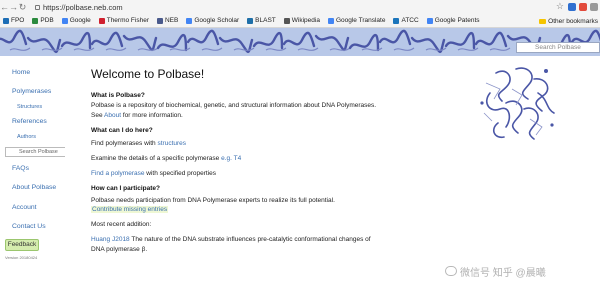 The width and height of the screenshot is (600, 302). I want to click on lock-icon, so click(37, 7).